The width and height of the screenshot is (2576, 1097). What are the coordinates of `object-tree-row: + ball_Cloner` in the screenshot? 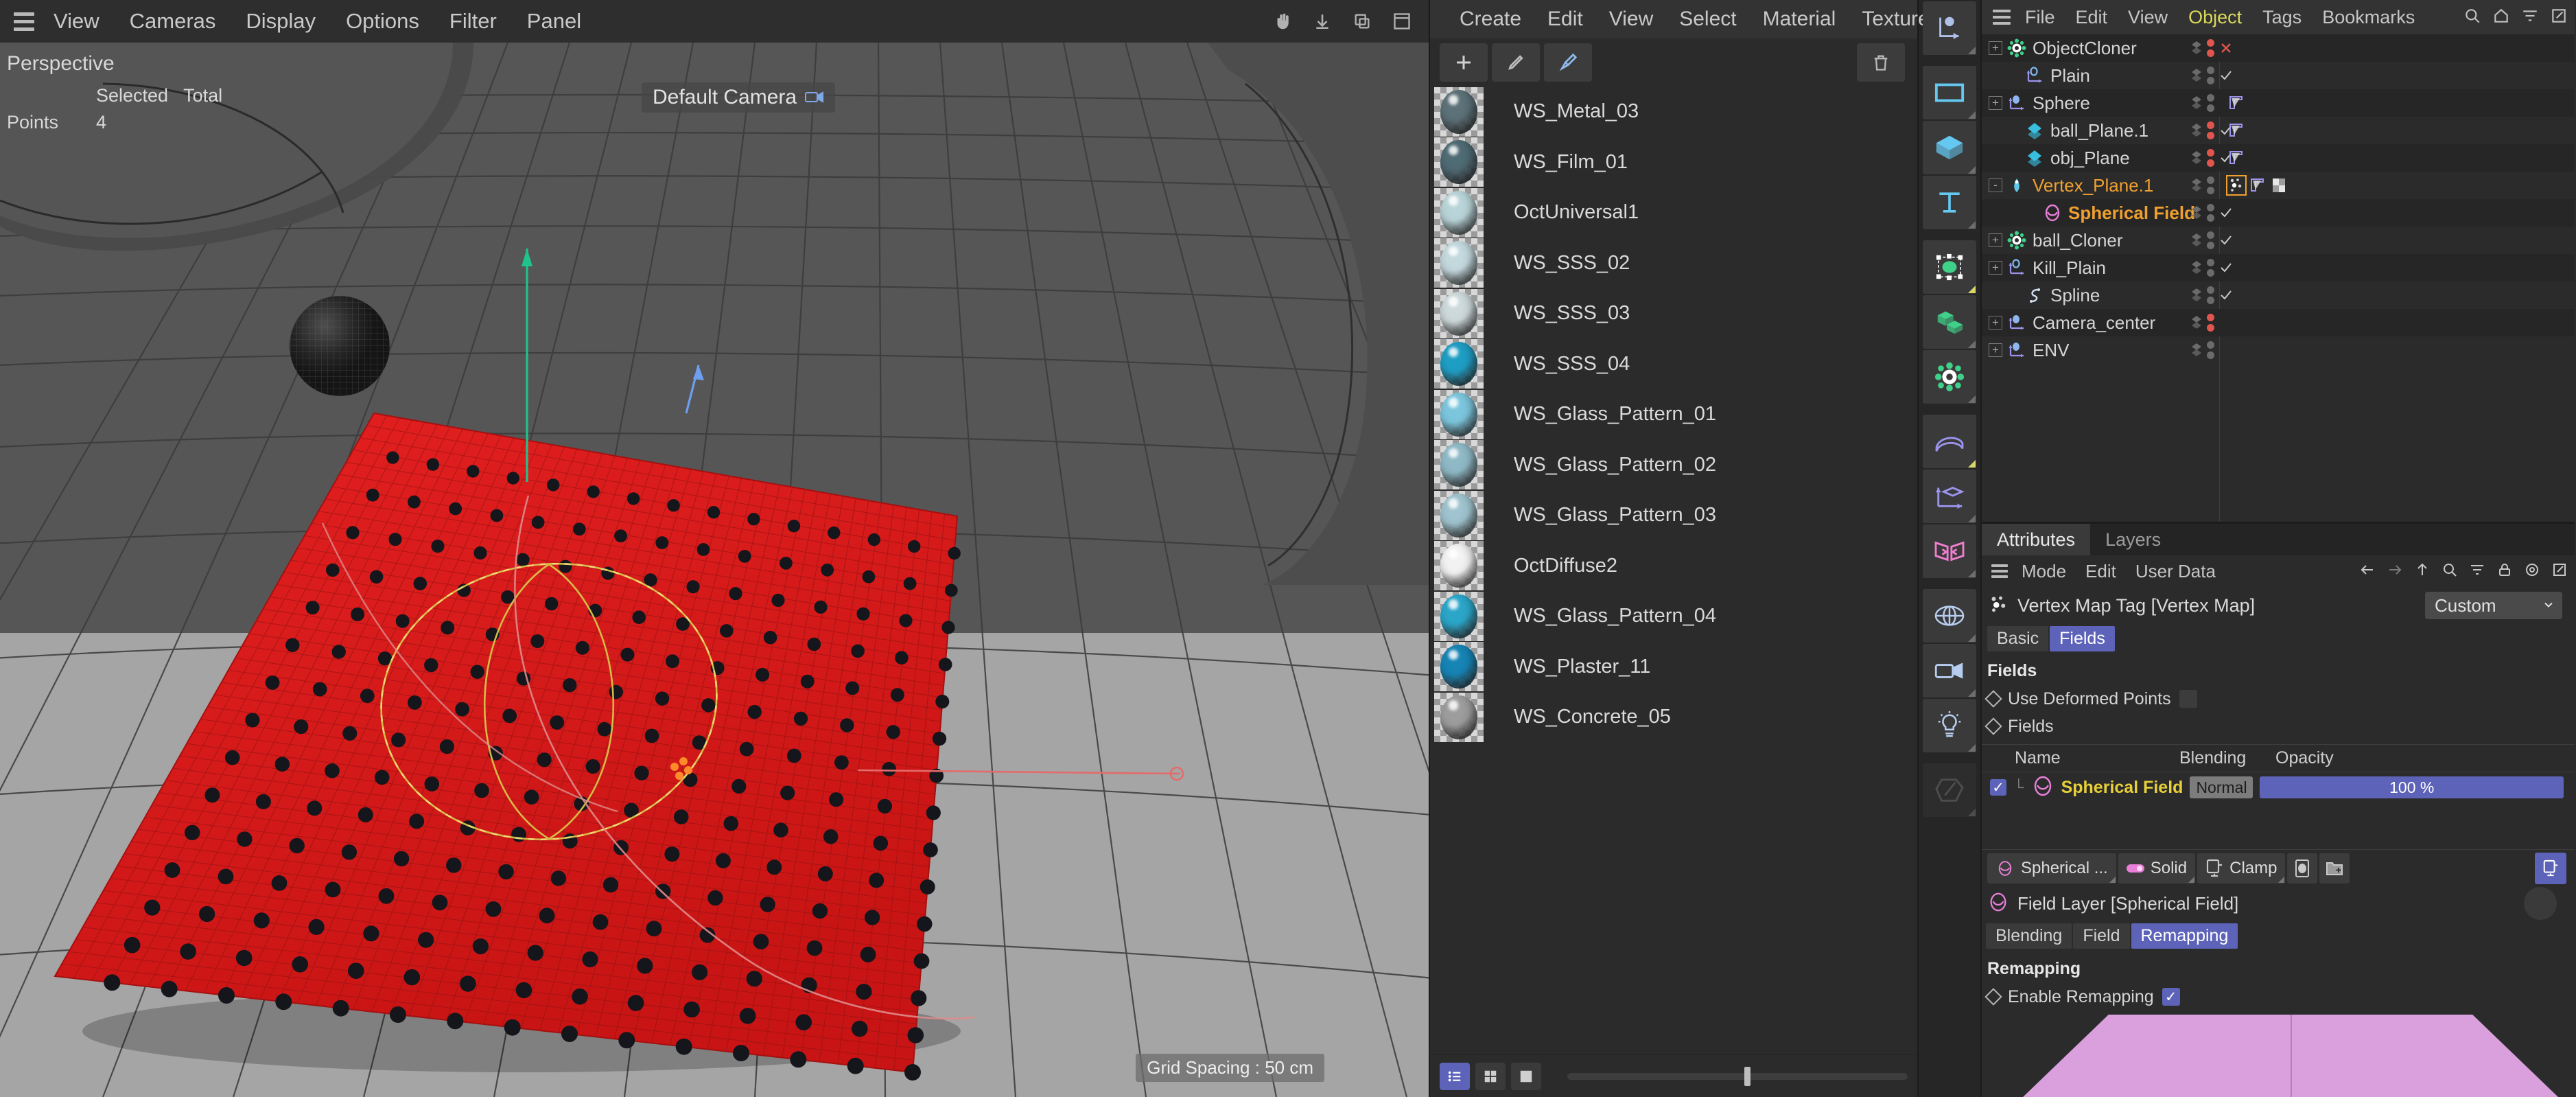 It's located at (2278, 240).